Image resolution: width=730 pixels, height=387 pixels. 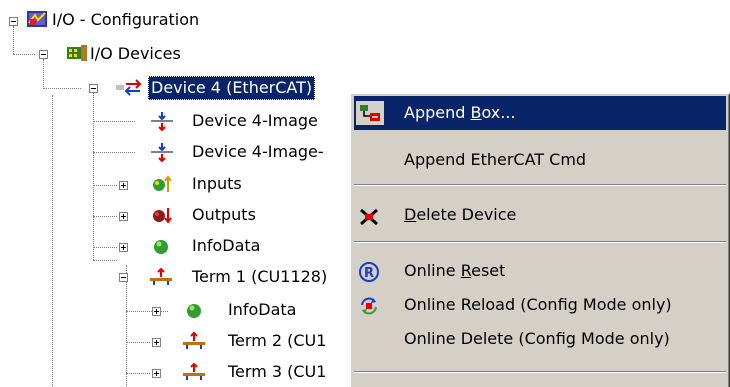 What do you see at coordinates (123, 185) in the screenshot?
I see `expander-inputs` at bounding box center [123, 185].